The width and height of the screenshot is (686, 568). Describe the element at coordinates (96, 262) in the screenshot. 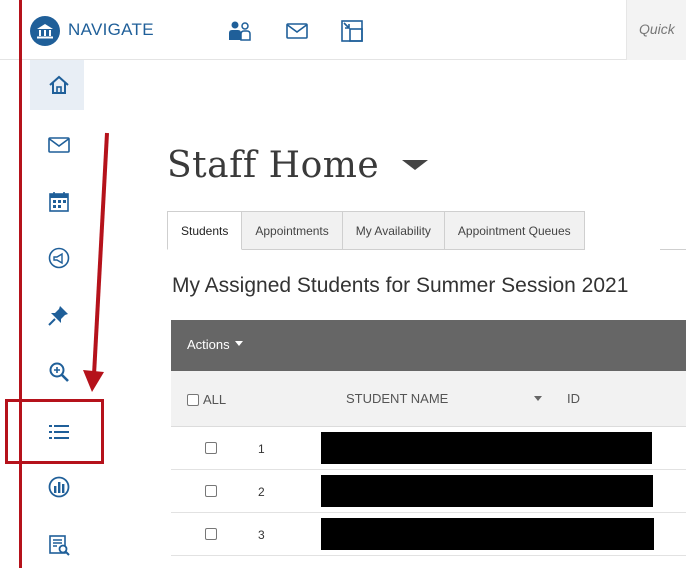

I see `annotation-arrow` at that location.